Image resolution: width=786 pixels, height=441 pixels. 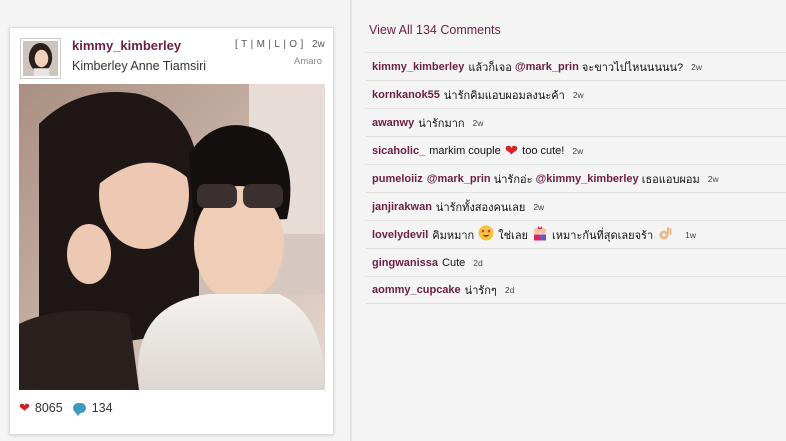 I want to click on share-l-link: L, so click(x=277, y=44).